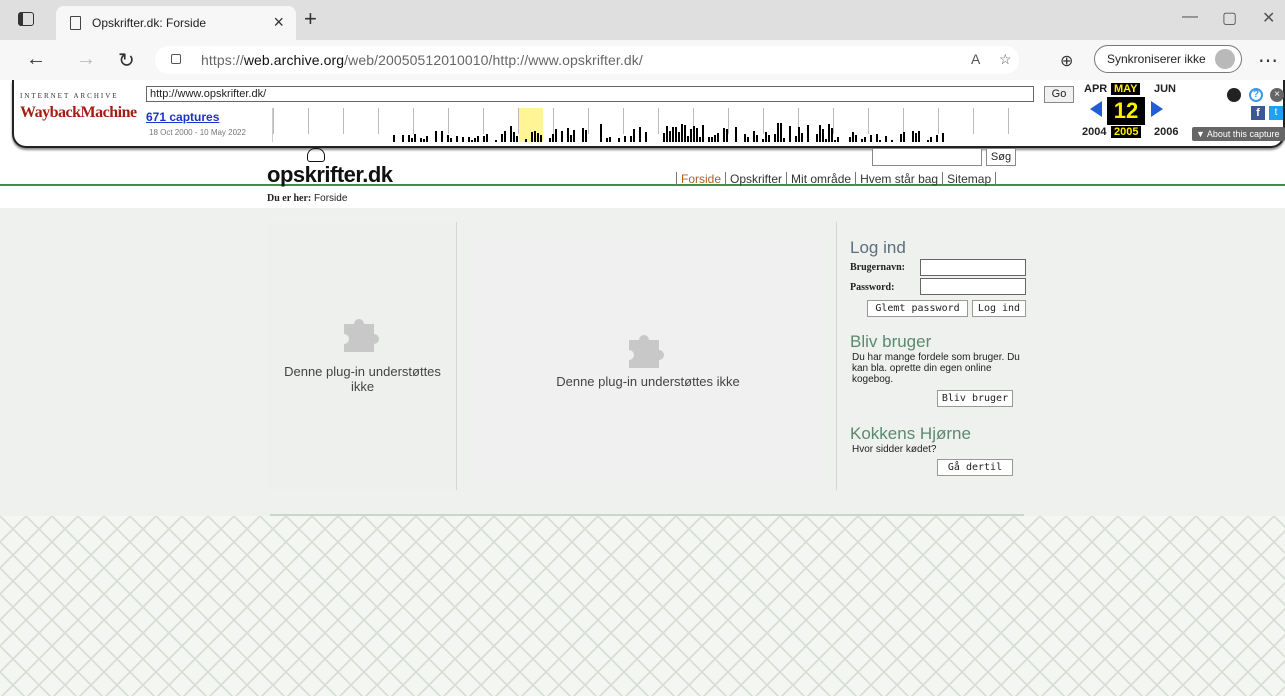 This screenshot has width=1285, height=696. Describe the element at coordinates (975, 398) in the screenshot. I see `signup-button: Bliv bruger` at that location.